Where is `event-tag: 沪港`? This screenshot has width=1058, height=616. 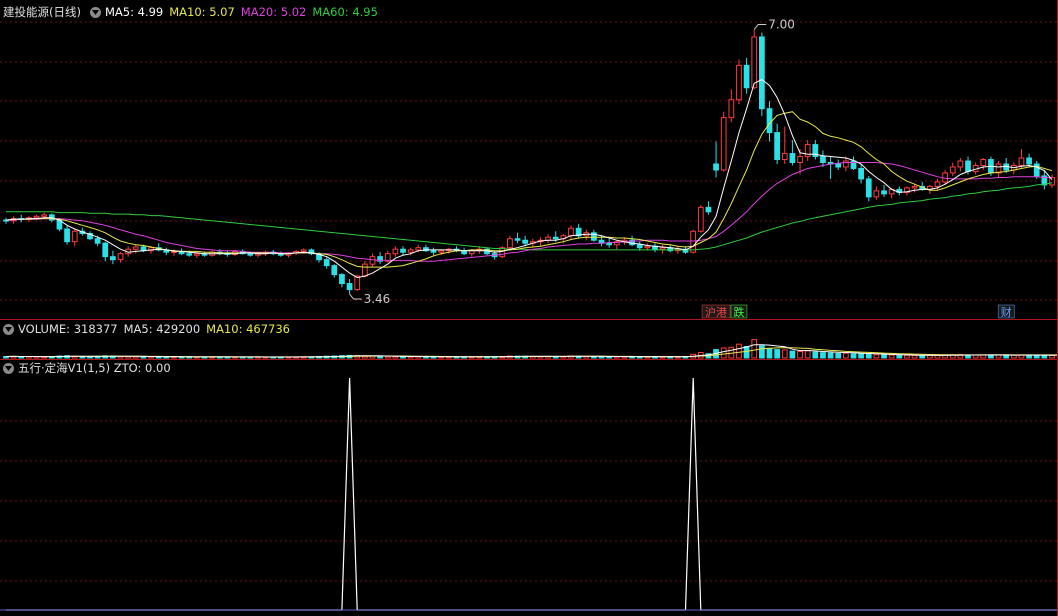
event-tag: 沪港 is located at coordinates (716, 312).